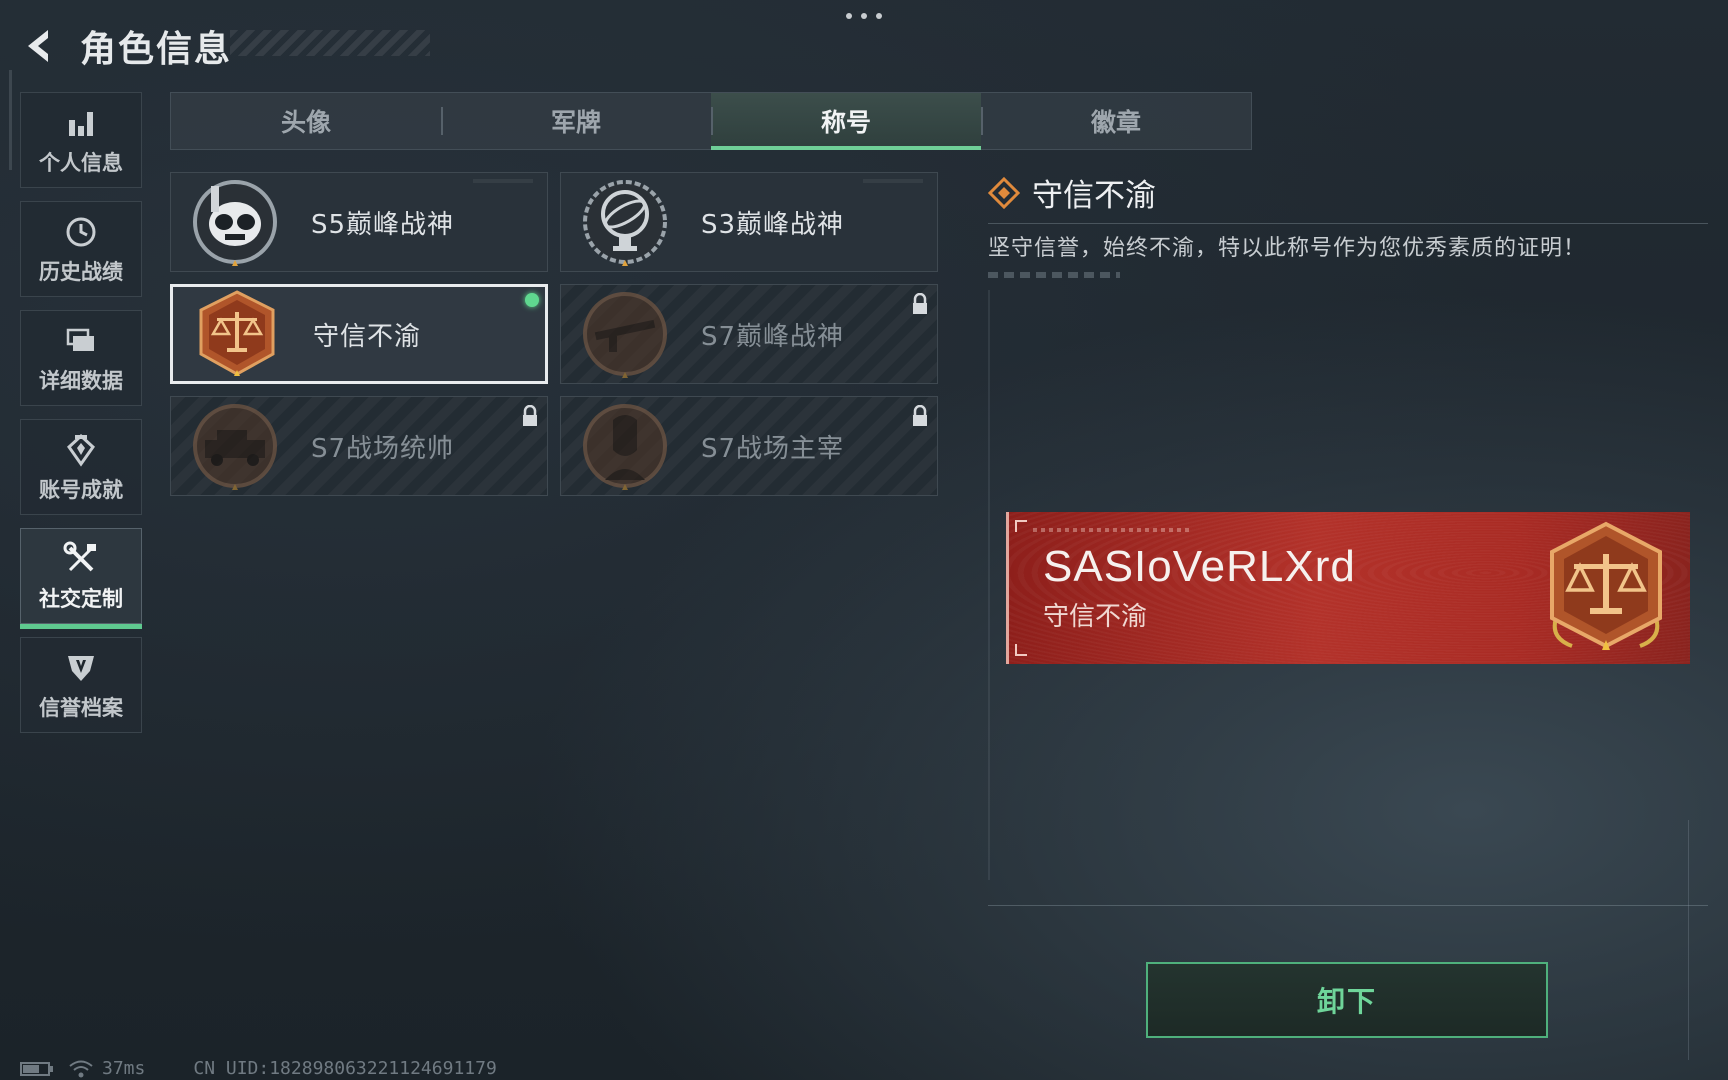  I want to click on sidebar-item-label: 个人信息, so click(81, 163).